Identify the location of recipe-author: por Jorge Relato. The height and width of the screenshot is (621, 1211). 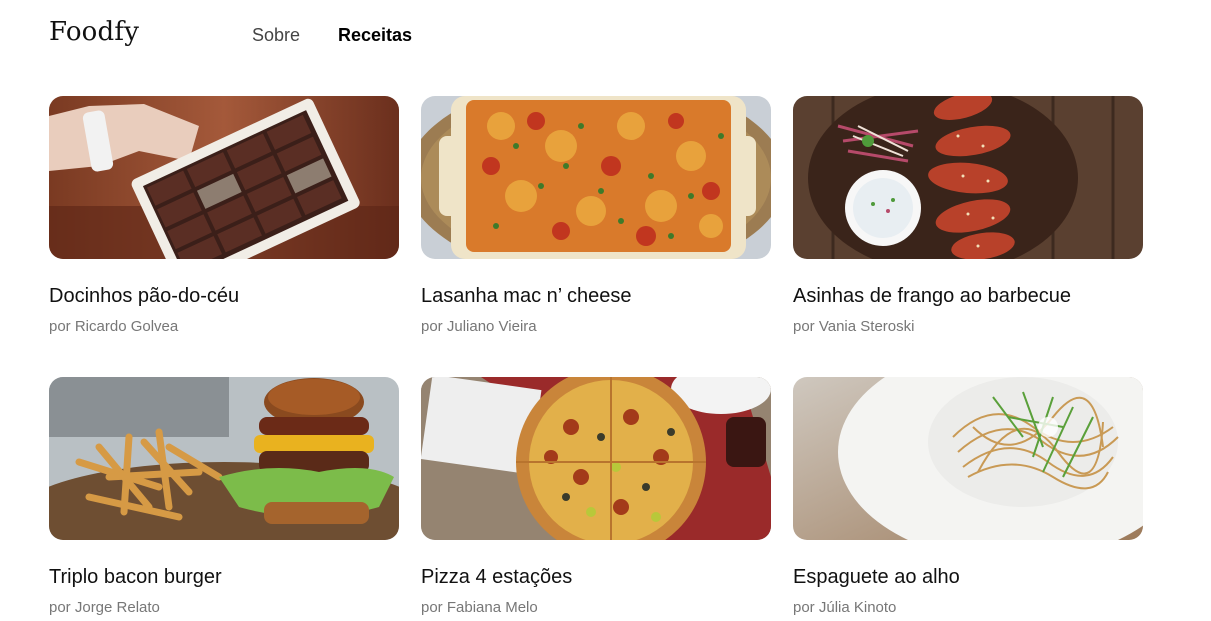
(104, 607).